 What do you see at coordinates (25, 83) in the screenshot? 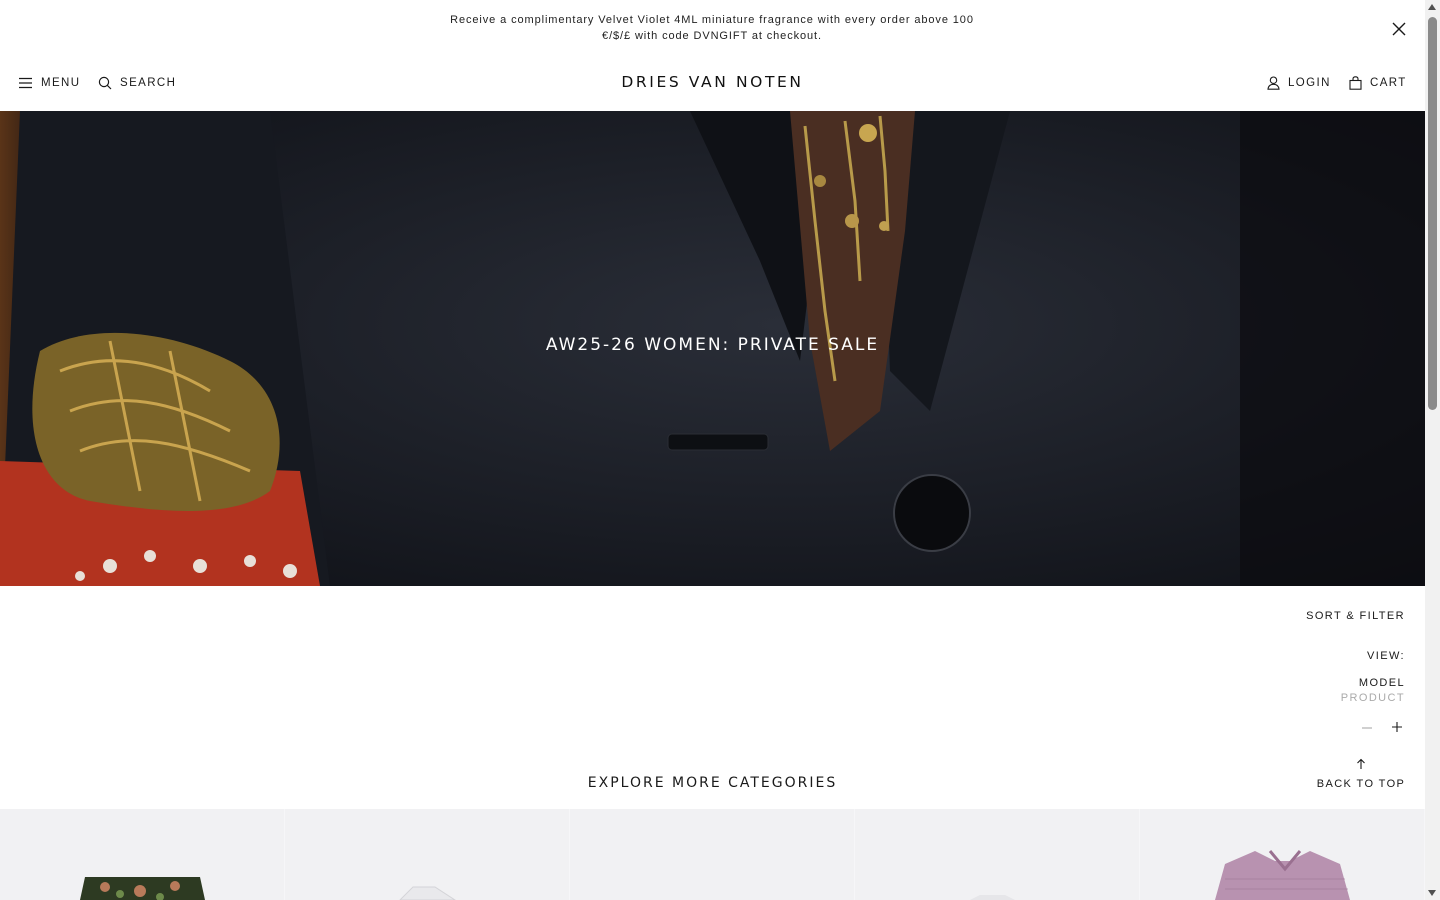
I see `hamburger-icon` at bounding box center [25, 83].